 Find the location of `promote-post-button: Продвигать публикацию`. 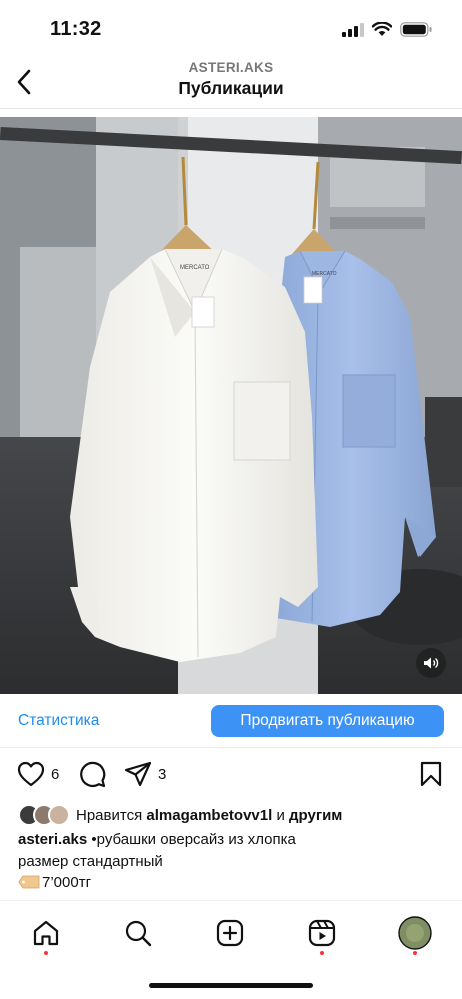

promote-post-button: Продвигать публикацию is located at coordinates (327, 721).